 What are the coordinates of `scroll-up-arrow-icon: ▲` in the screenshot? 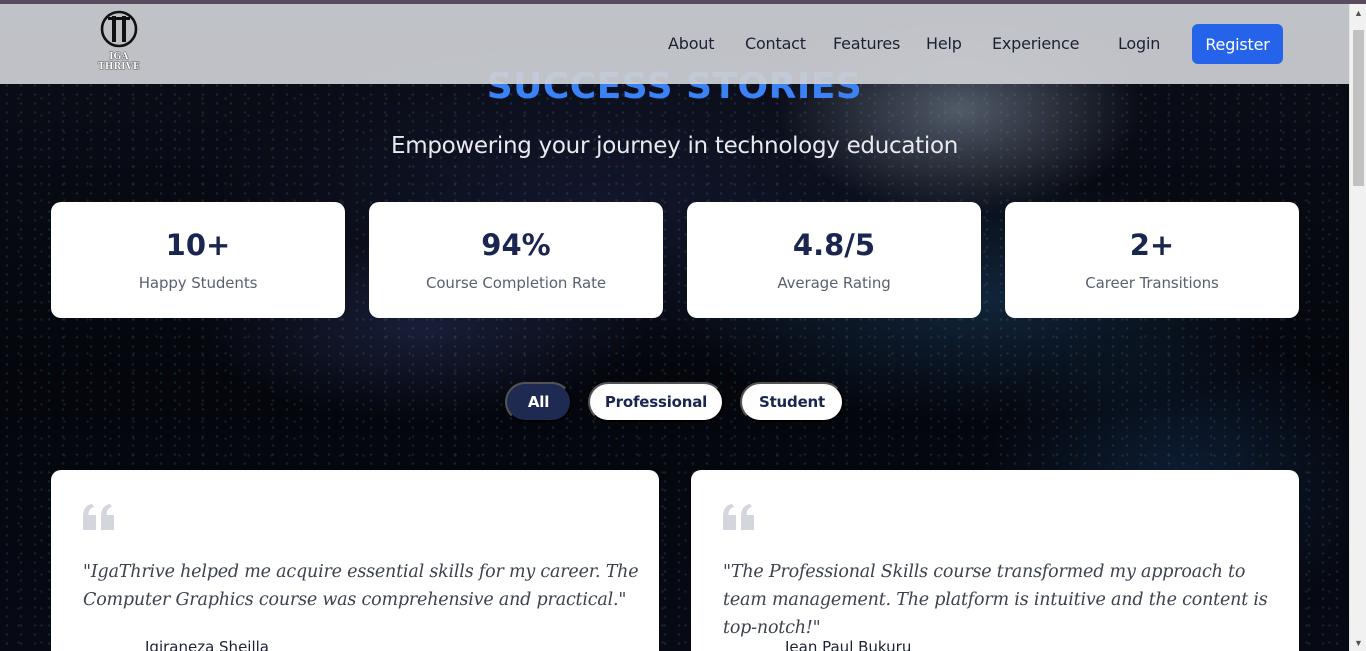 It's located at (1358, 12).